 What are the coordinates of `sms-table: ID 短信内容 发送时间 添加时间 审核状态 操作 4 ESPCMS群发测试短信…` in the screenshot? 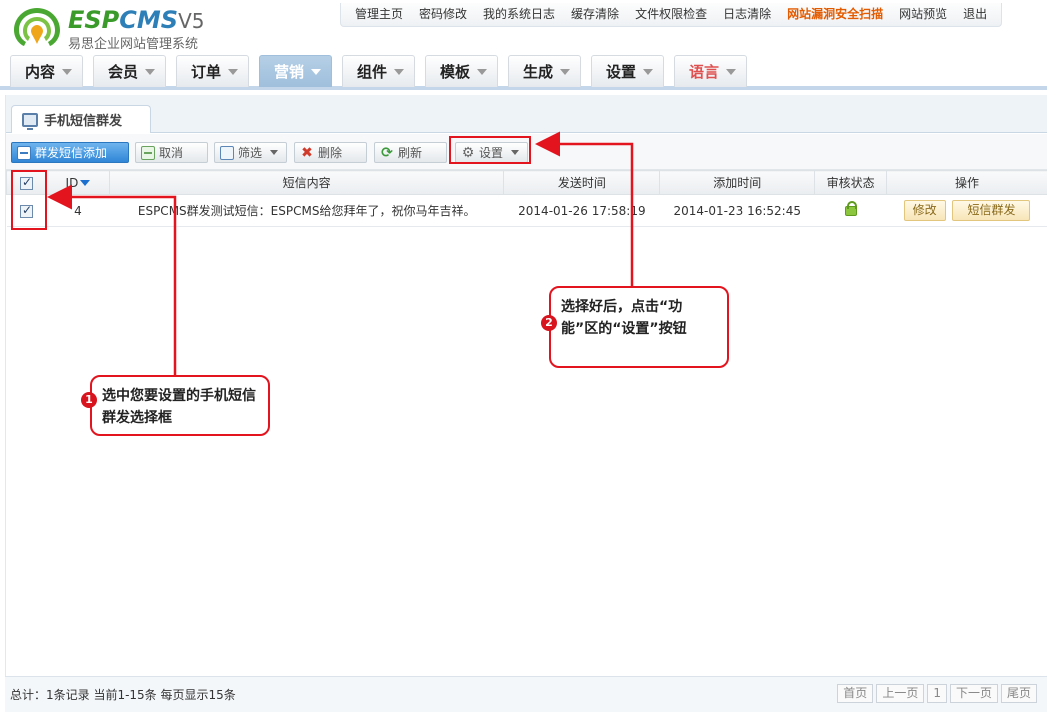 It's located at (526, 198).